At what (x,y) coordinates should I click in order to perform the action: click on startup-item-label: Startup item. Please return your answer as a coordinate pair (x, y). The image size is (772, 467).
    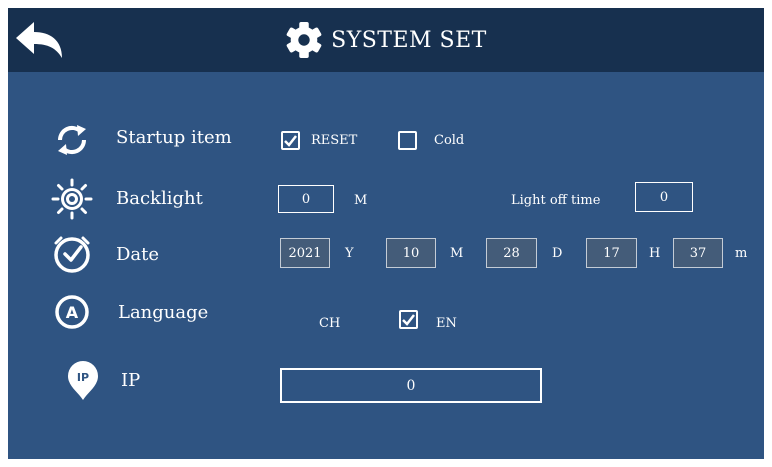
    Looking at the image, I should click on (174, 137).